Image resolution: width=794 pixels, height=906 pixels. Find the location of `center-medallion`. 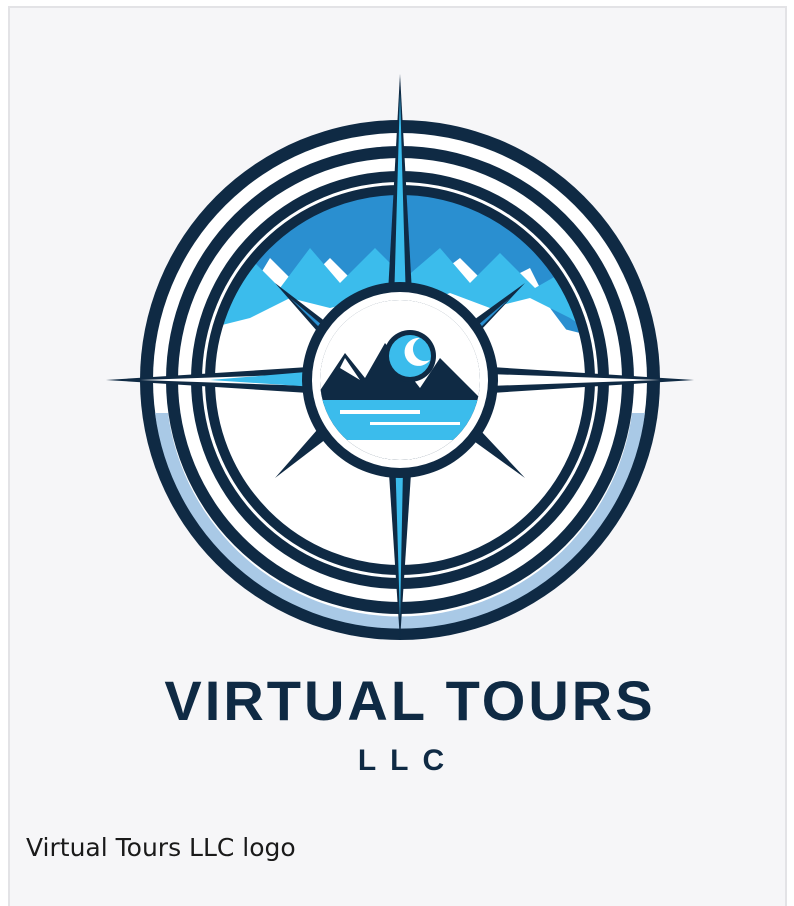

center-medallion is located at coordinates (400, 380).